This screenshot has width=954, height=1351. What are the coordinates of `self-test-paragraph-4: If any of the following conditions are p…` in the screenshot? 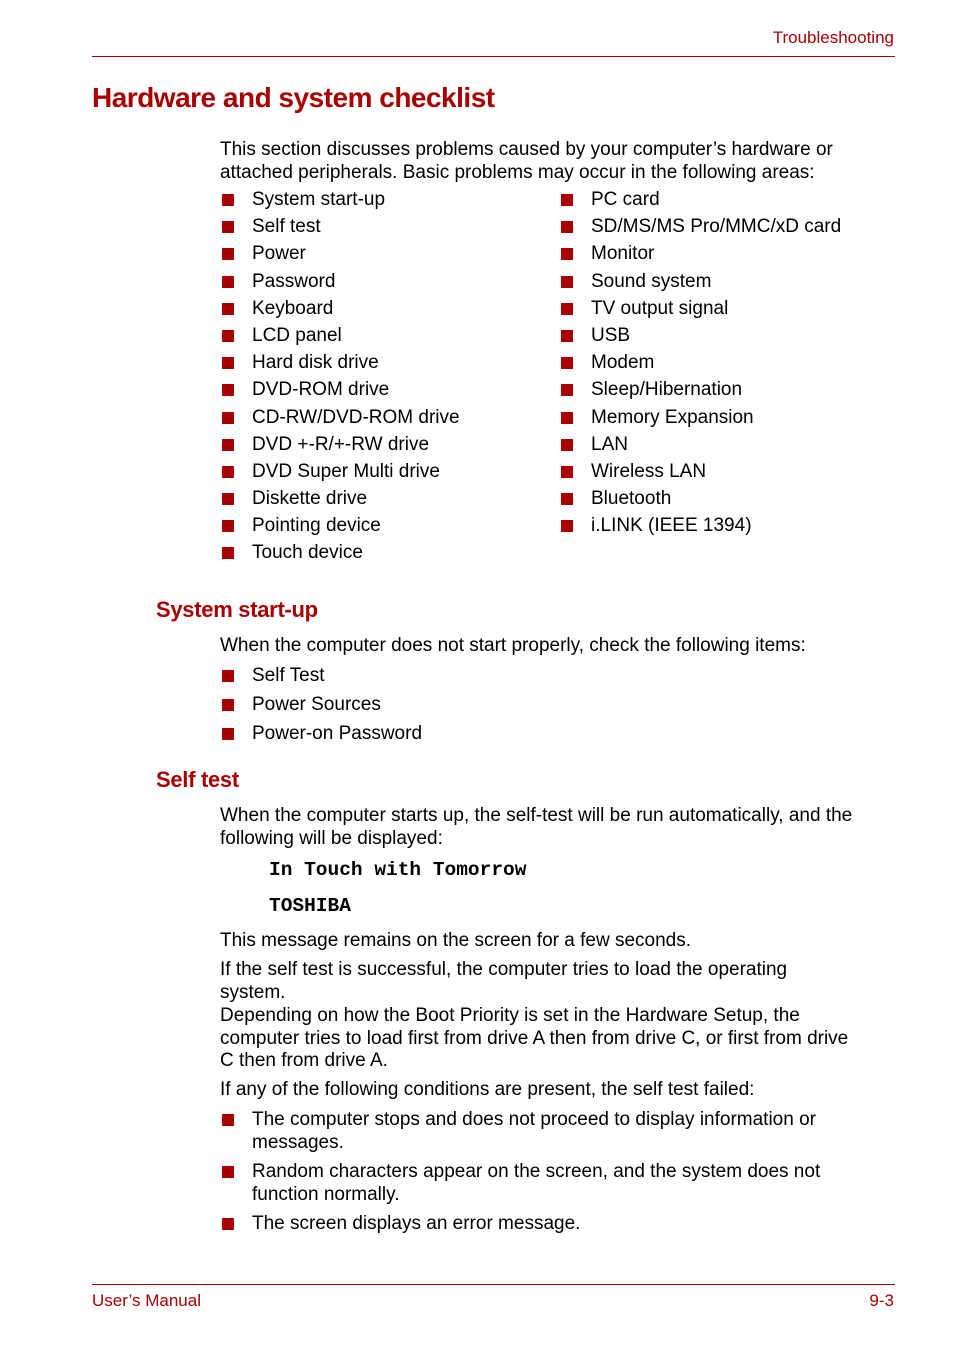 It's located at (487, 1089).